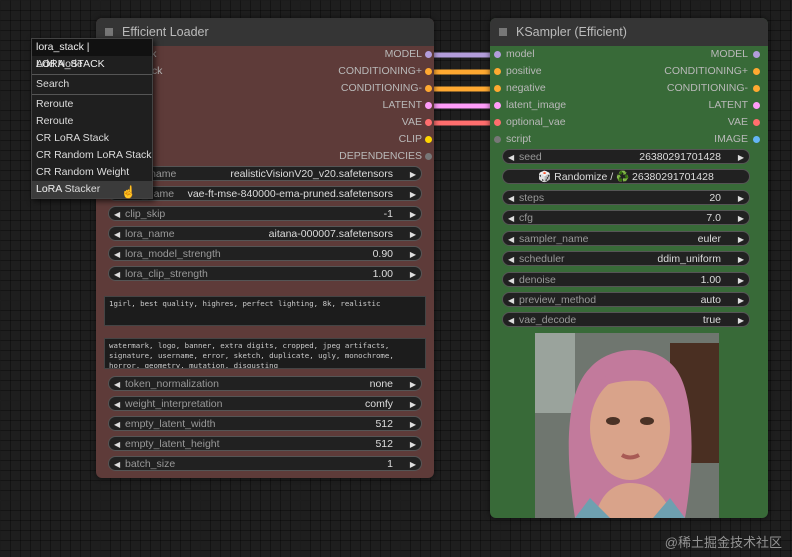 This screenshot has width=792, height=557. What do you see at coordinates (626, 197) in the screenshot?
I see `steps-widget: ◀ steps 20 ▶` at bounding box center [626, 197].